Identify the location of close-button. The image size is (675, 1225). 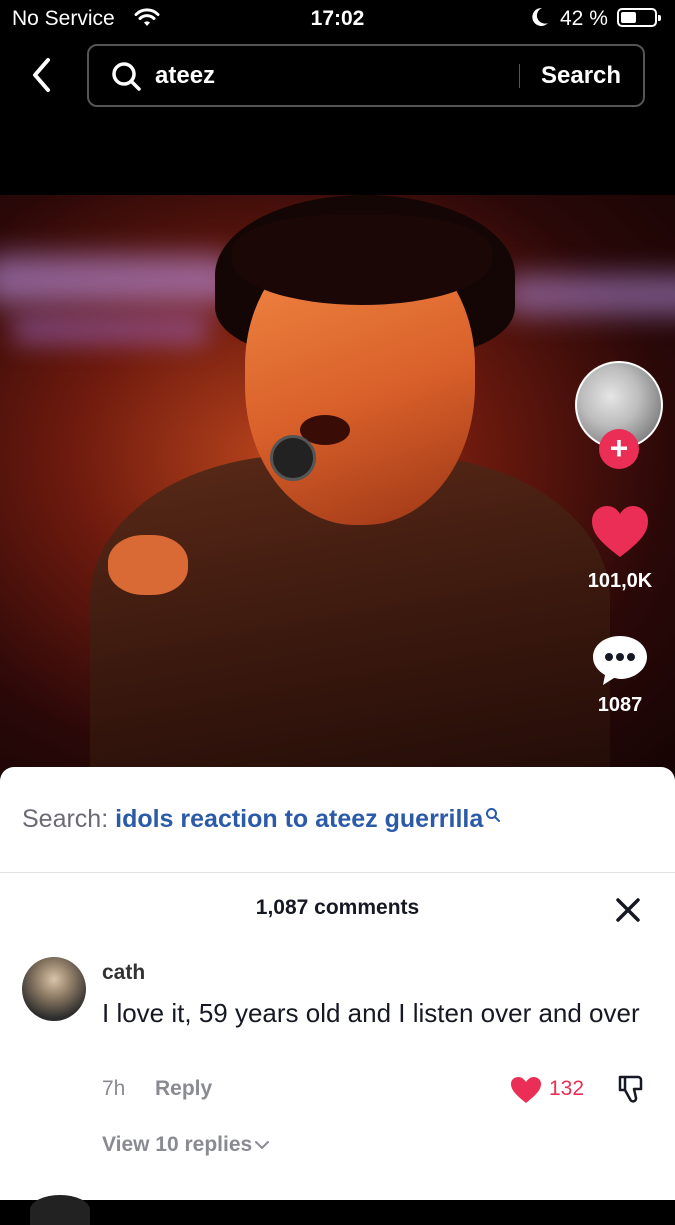
(628, 912).